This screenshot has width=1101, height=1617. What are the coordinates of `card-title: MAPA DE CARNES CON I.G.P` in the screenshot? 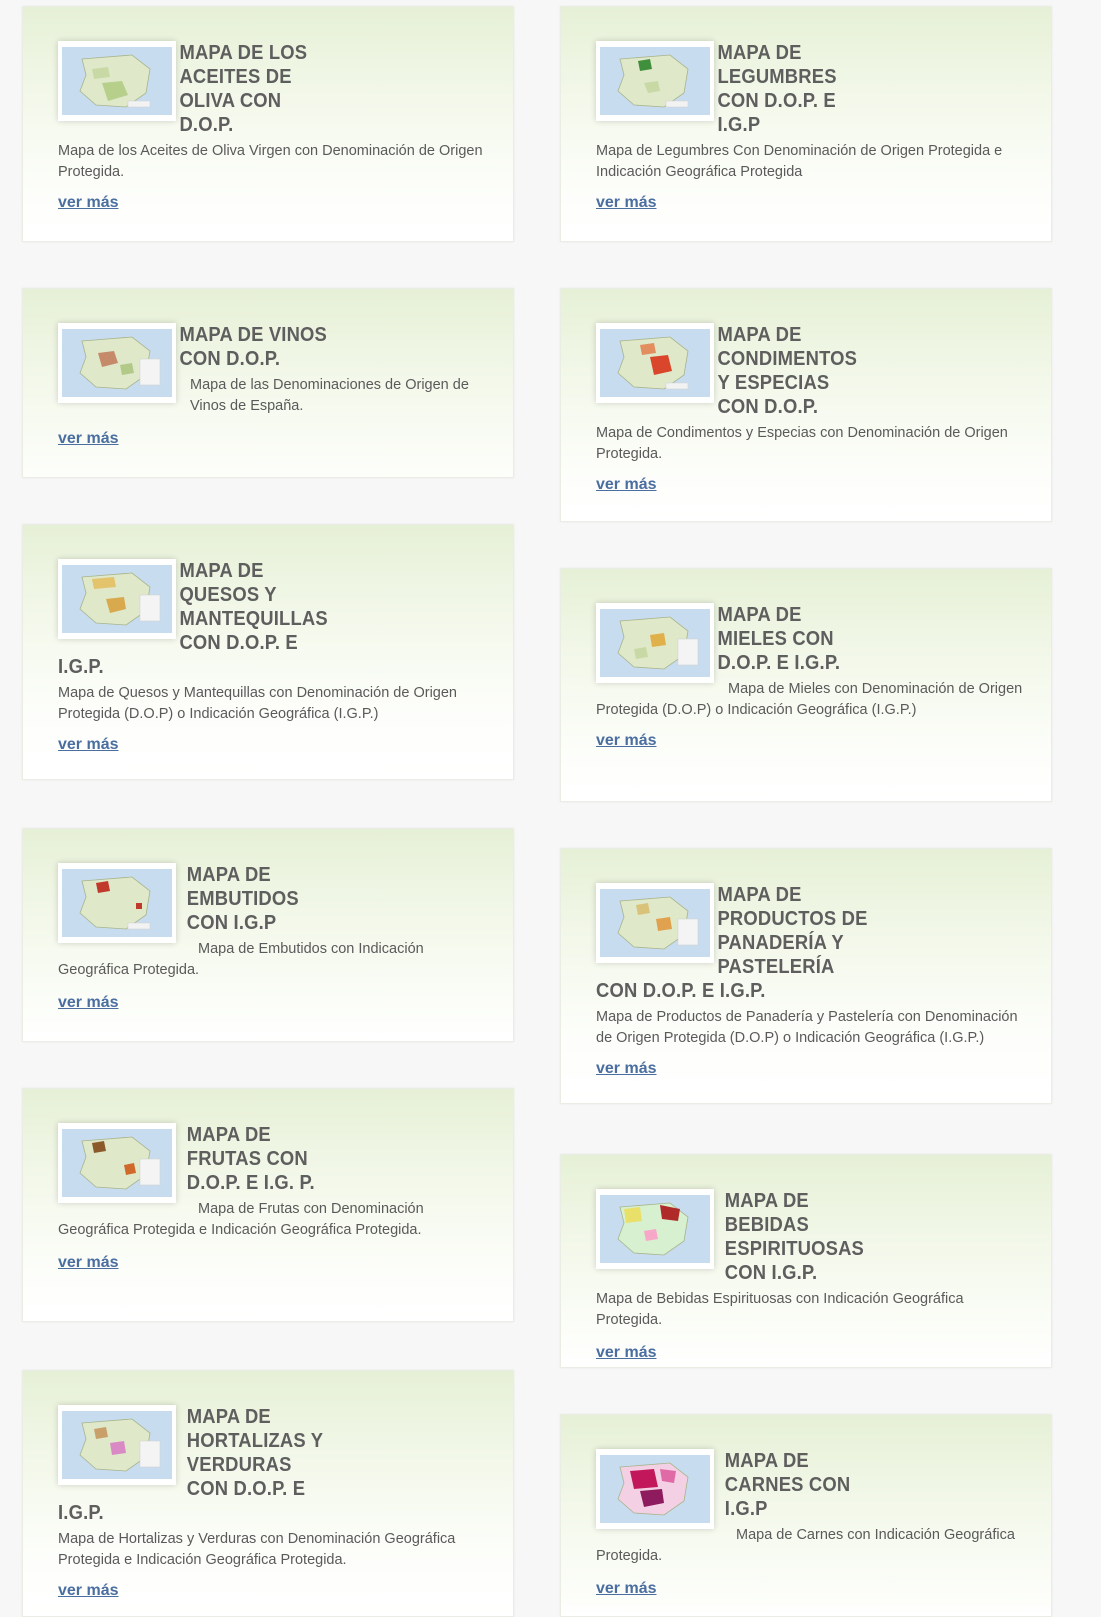 It's located at (787, 1485).